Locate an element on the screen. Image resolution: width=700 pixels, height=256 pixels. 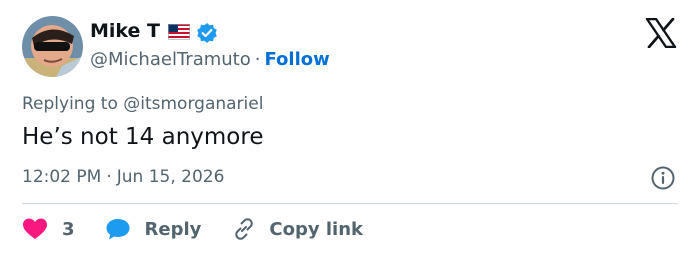
x-logo-icon is located at coordinates (661, 33).